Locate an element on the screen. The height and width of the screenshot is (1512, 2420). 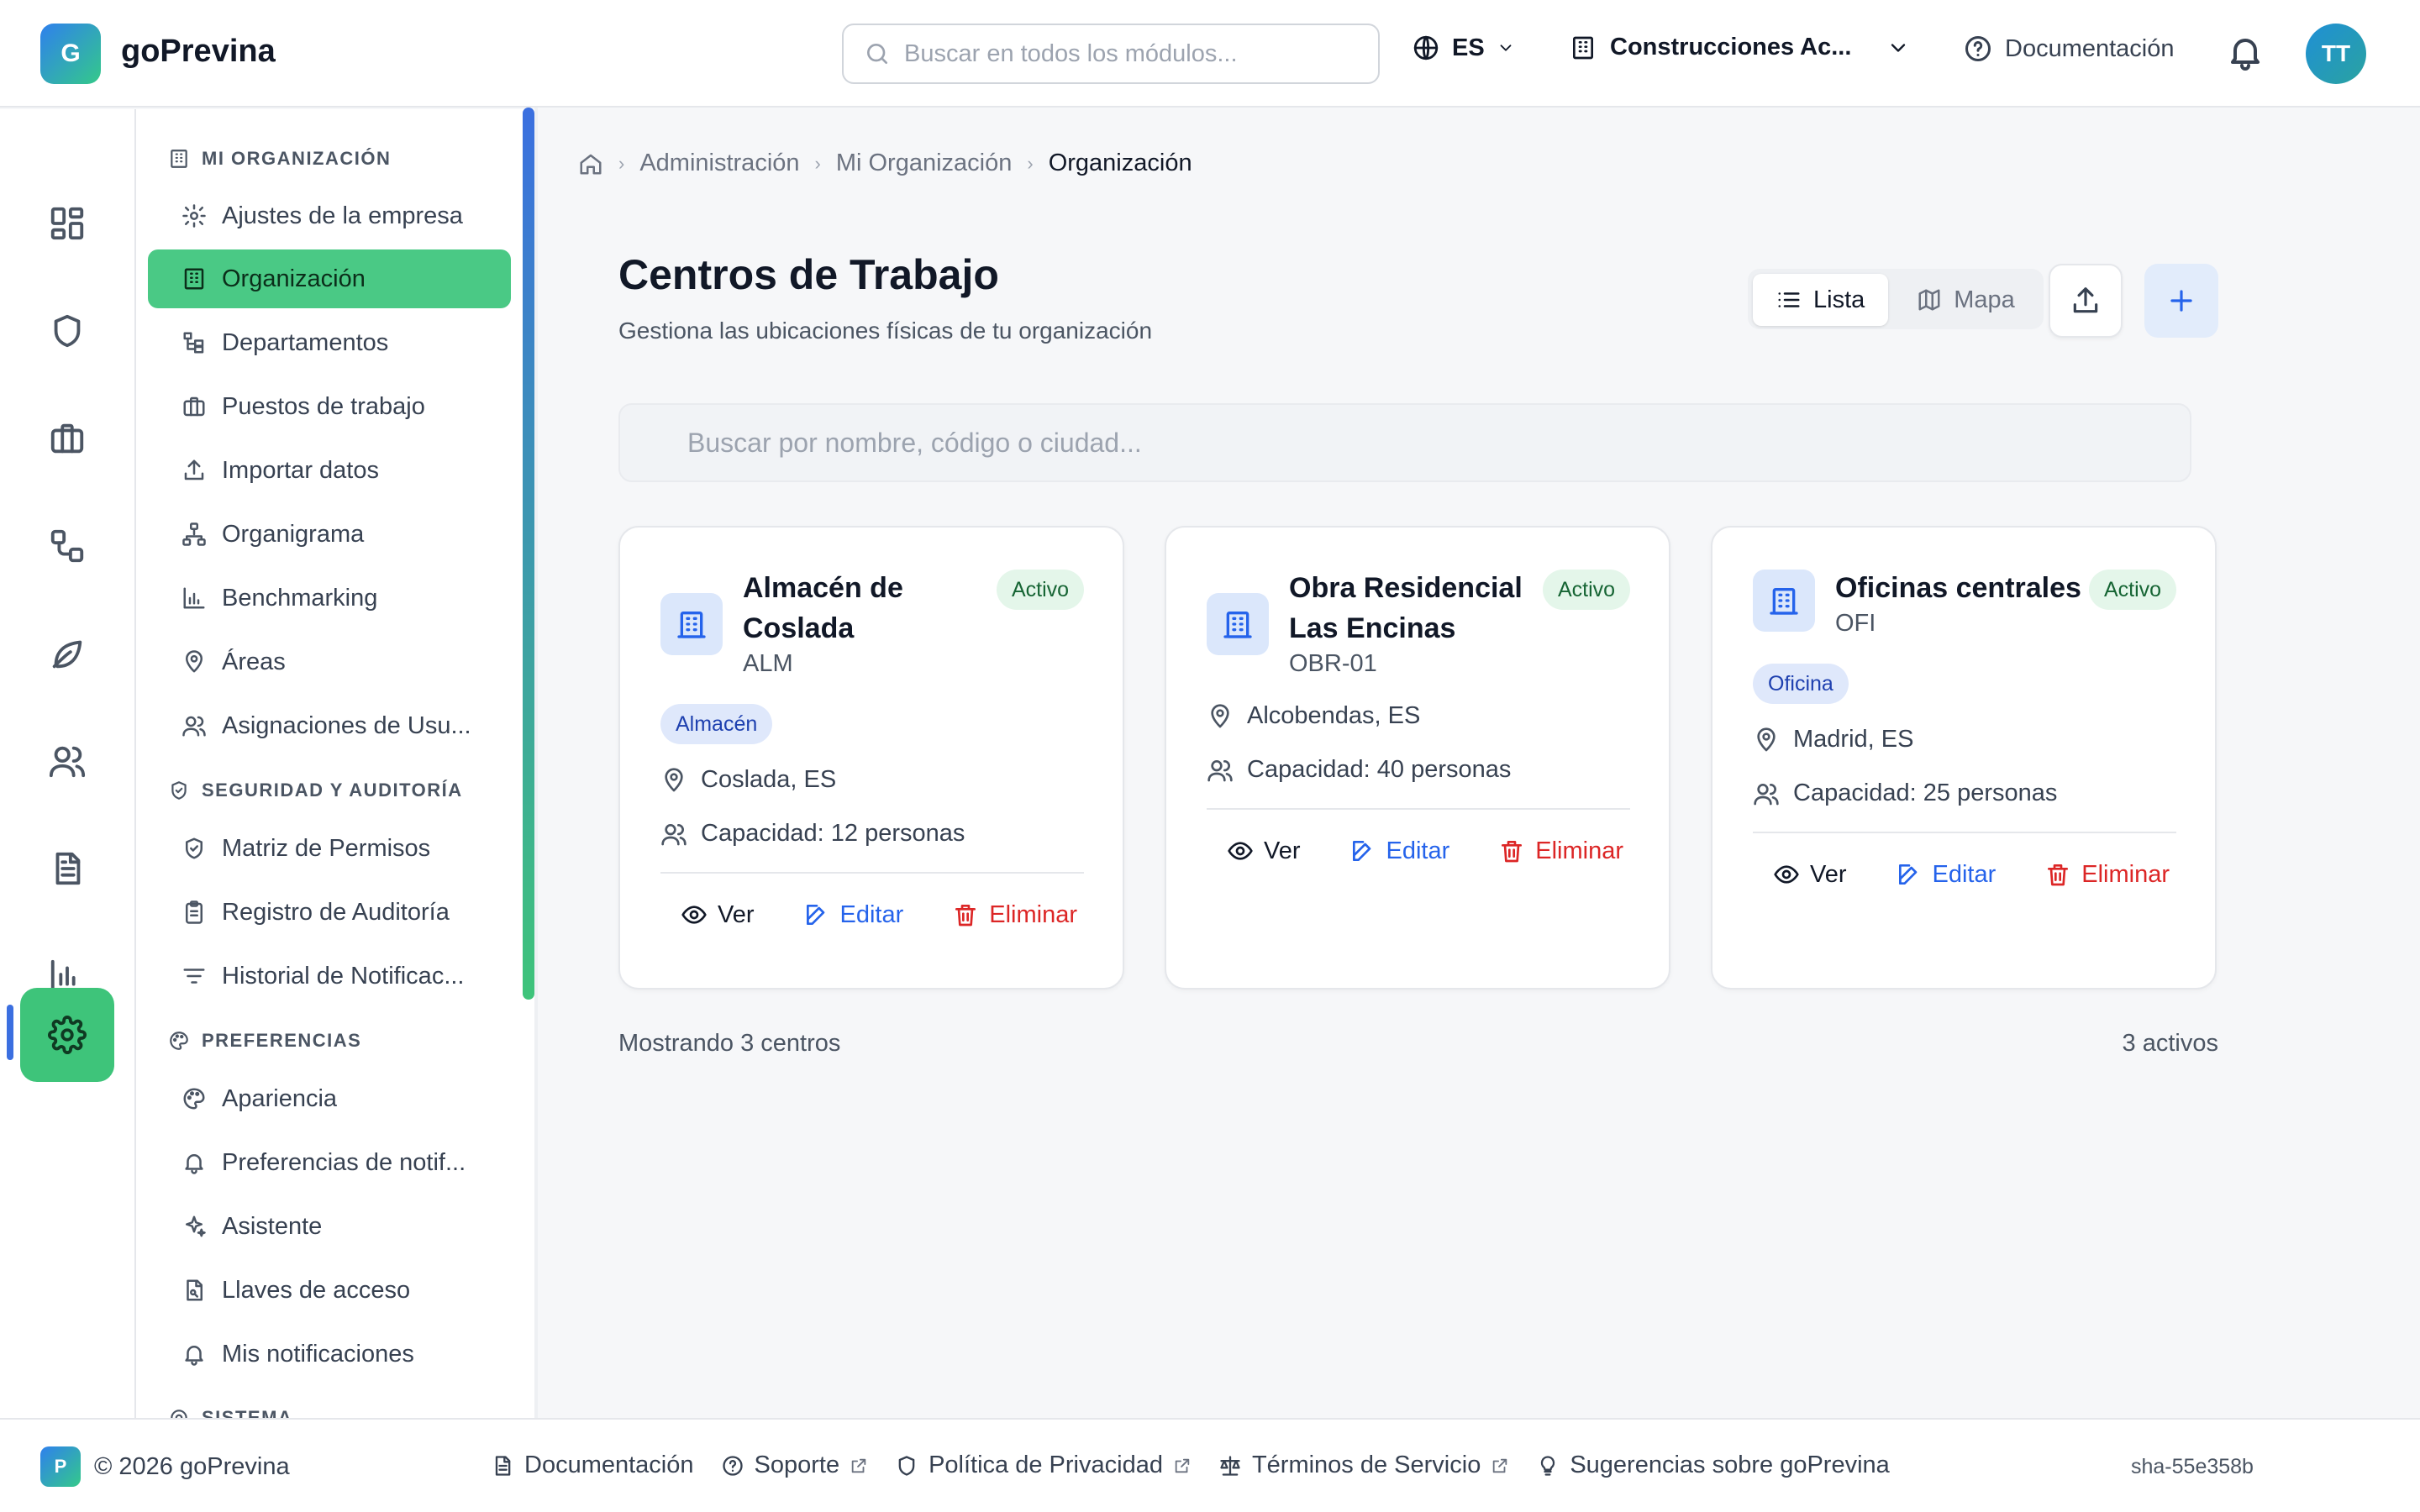
view-list-button: Lista is located at coordinates (1821, 300).